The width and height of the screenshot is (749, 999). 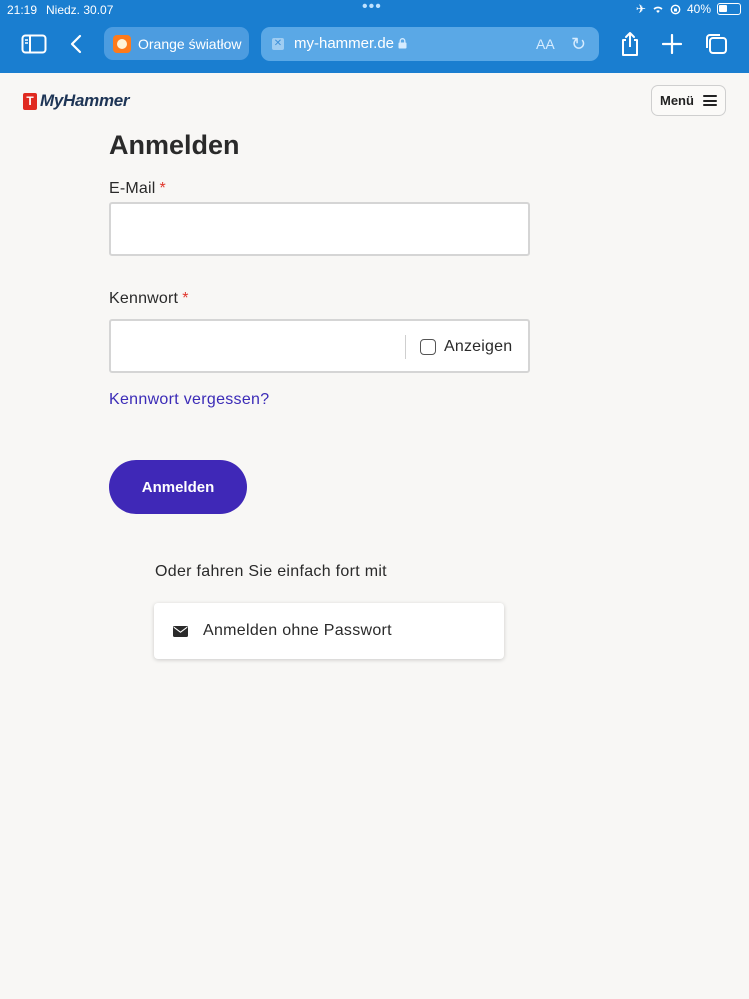 I want to click on new-tab-button, so click(x=672, y=44).